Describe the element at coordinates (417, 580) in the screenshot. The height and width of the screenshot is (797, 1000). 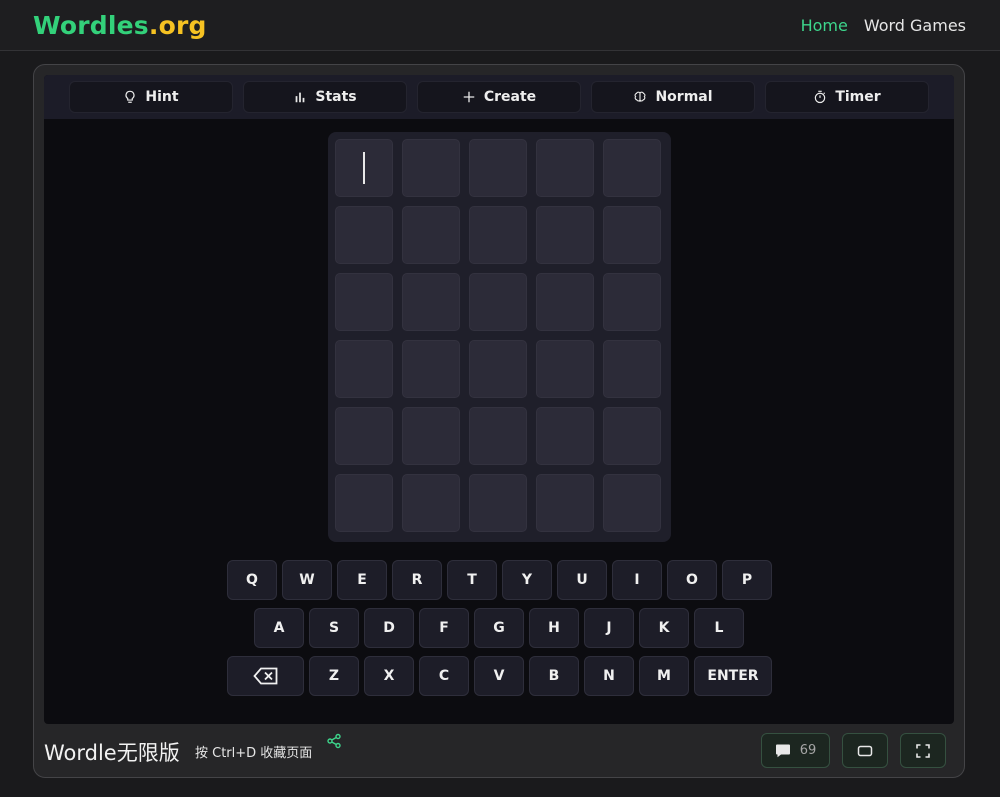
I see `key-r: R` at that location.